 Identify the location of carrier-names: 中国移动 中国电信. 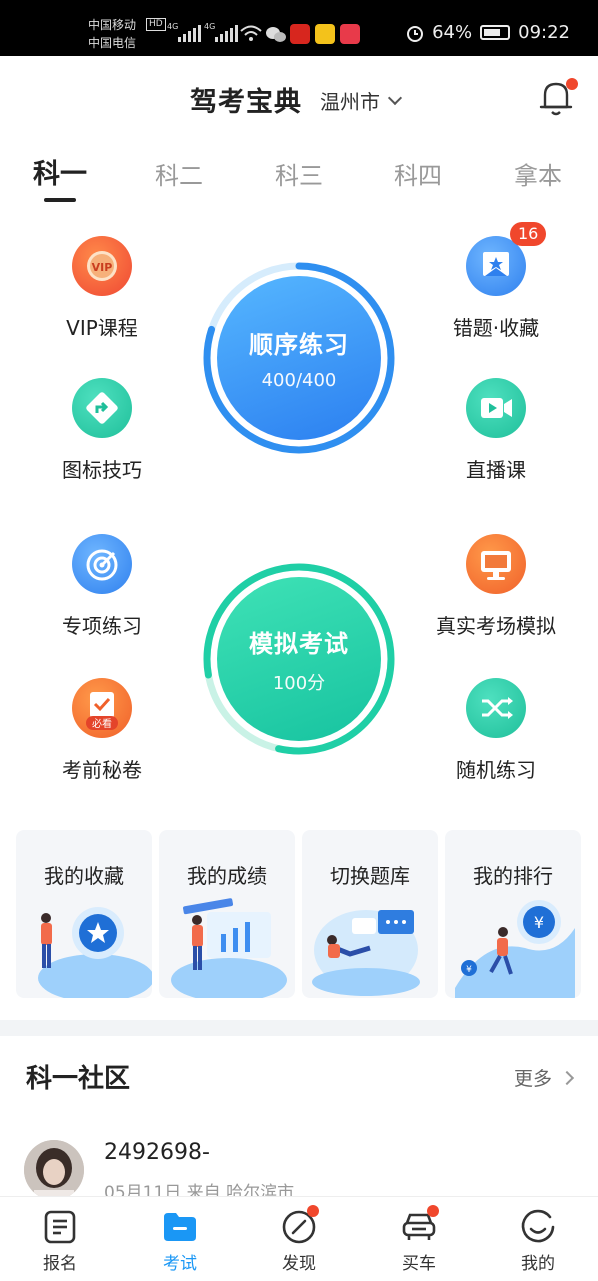
(112, 34).